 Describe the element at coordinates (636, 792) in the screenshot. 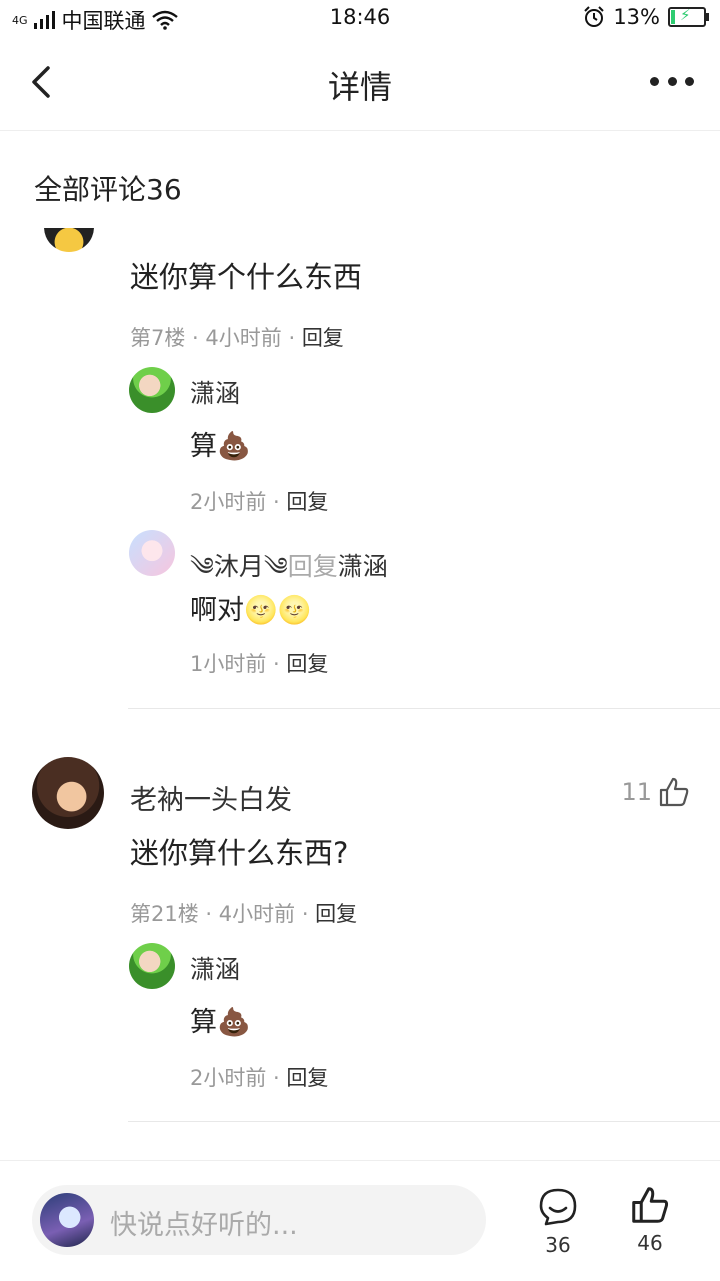

I see `like-count: 11` at that location.